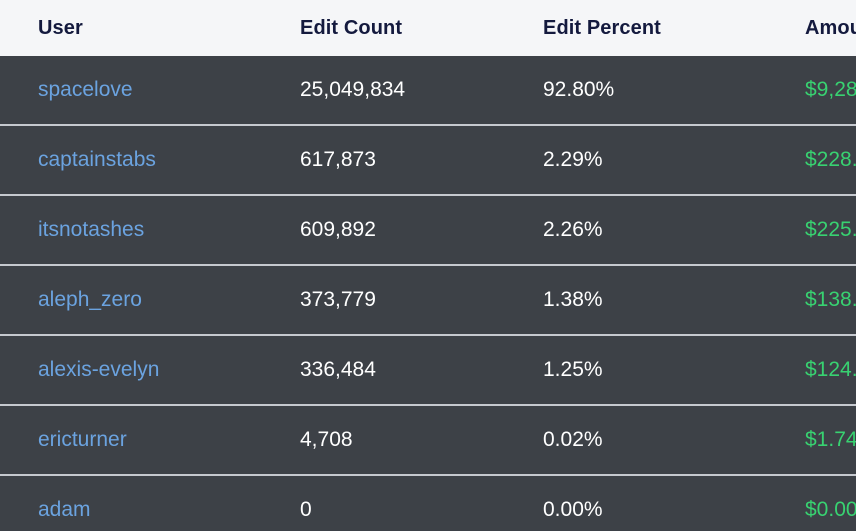 The image size is (856, 531). I want to click on cell-edit-count: 4,708, so click(396, 440).